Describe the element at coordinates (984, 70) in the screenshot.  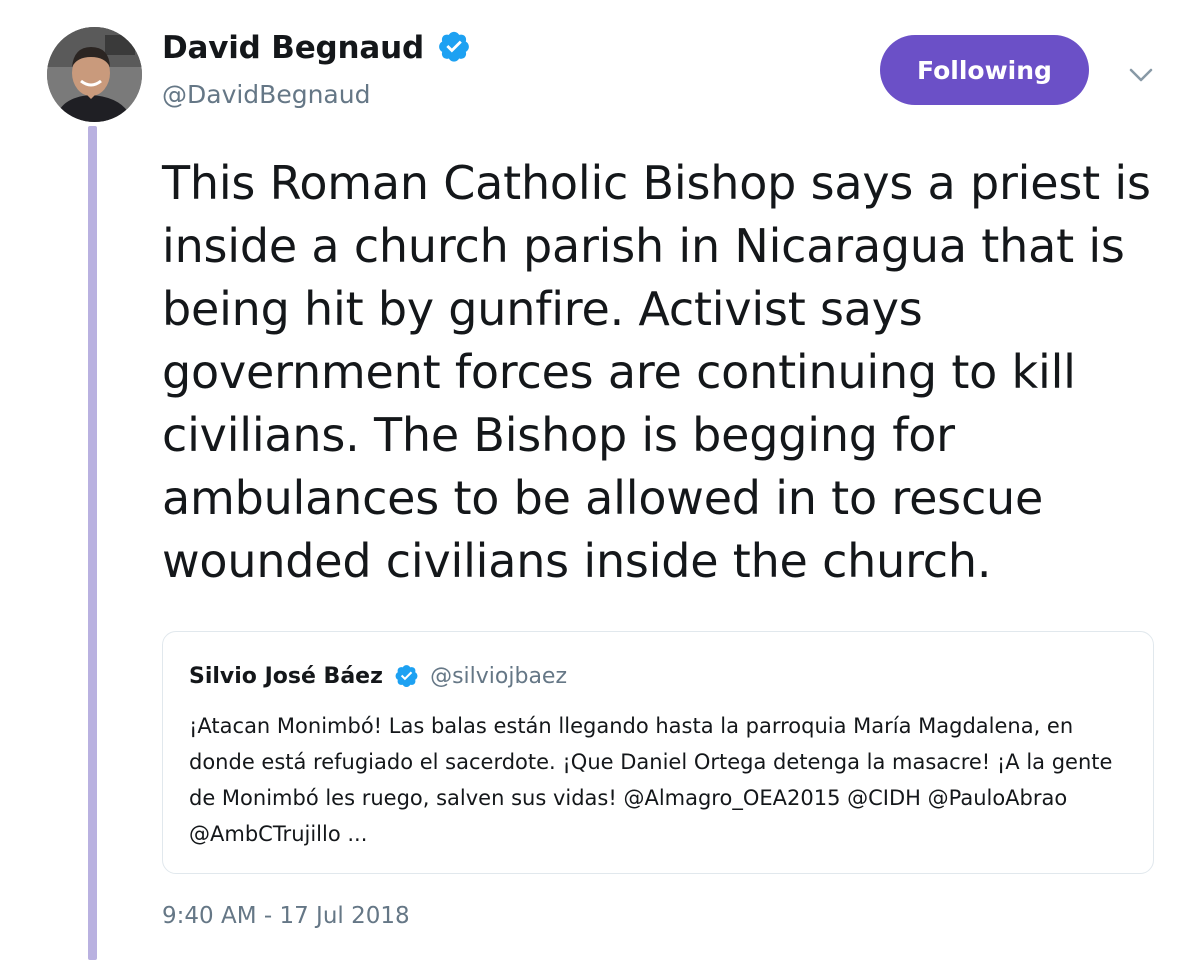
I see `following-button: Following` at that location.